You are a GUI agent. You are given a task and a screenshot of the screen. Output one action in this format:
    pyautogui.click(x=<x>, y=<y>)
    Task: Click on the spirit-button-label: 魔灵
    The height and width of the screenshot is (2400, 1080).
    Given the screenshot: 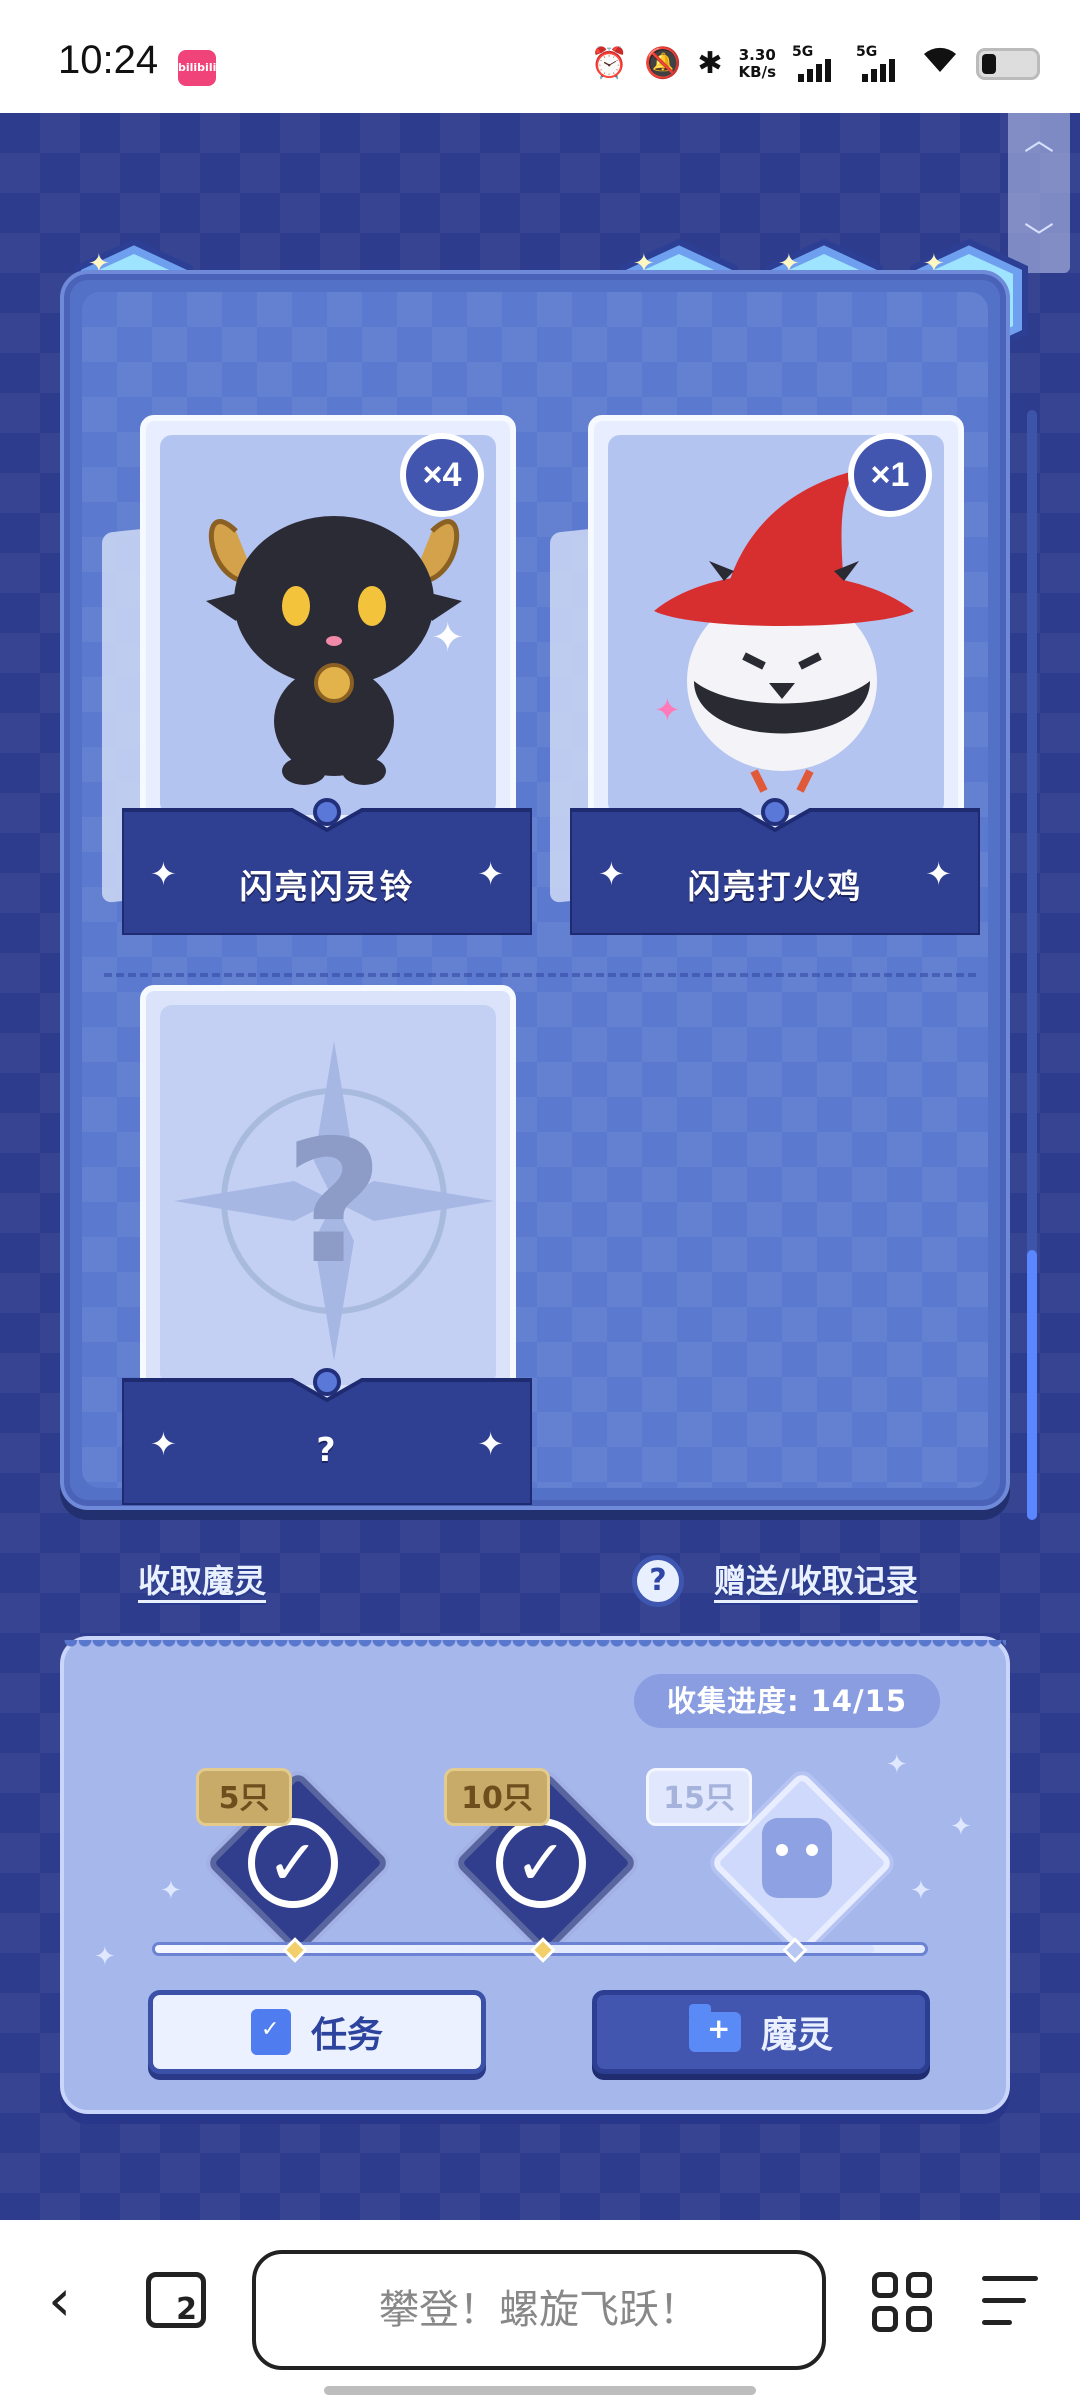 What is the action you would take?
    pyautogui.click(x=796, y=2035)
    